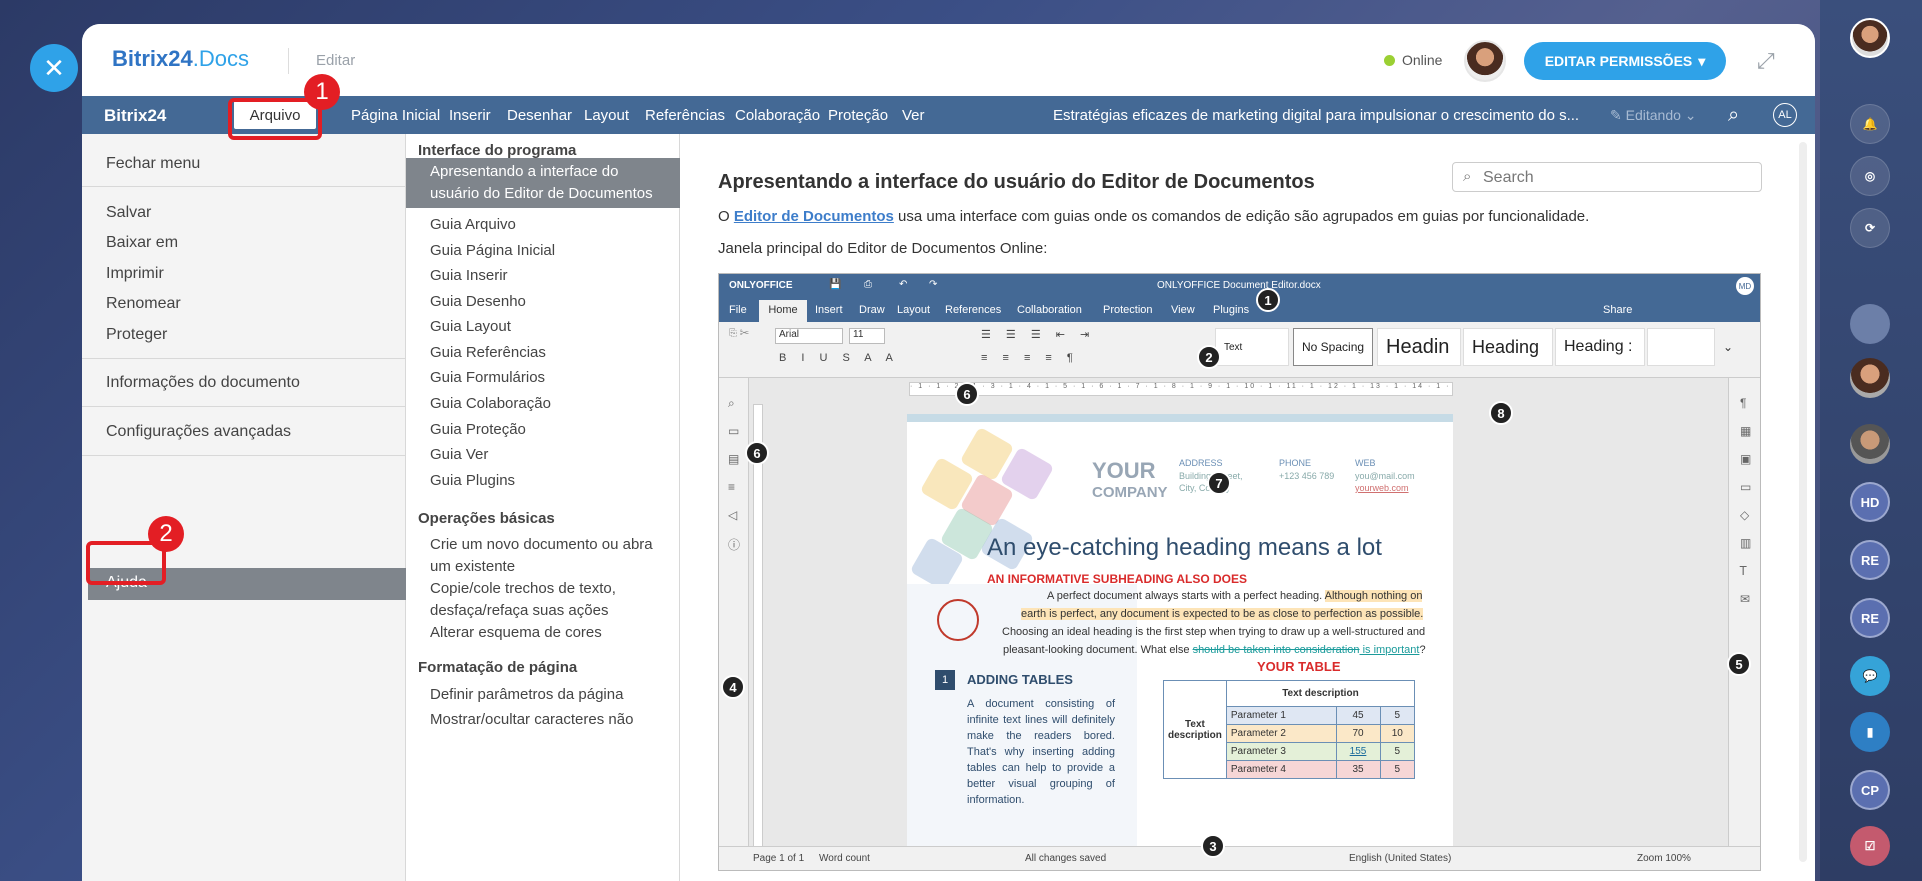 The image size is (1922, 881). What do you see at coordinates (142, 243) in the screenshot?
I see `download-item: Baixar em` at bounding box center [142, 243].